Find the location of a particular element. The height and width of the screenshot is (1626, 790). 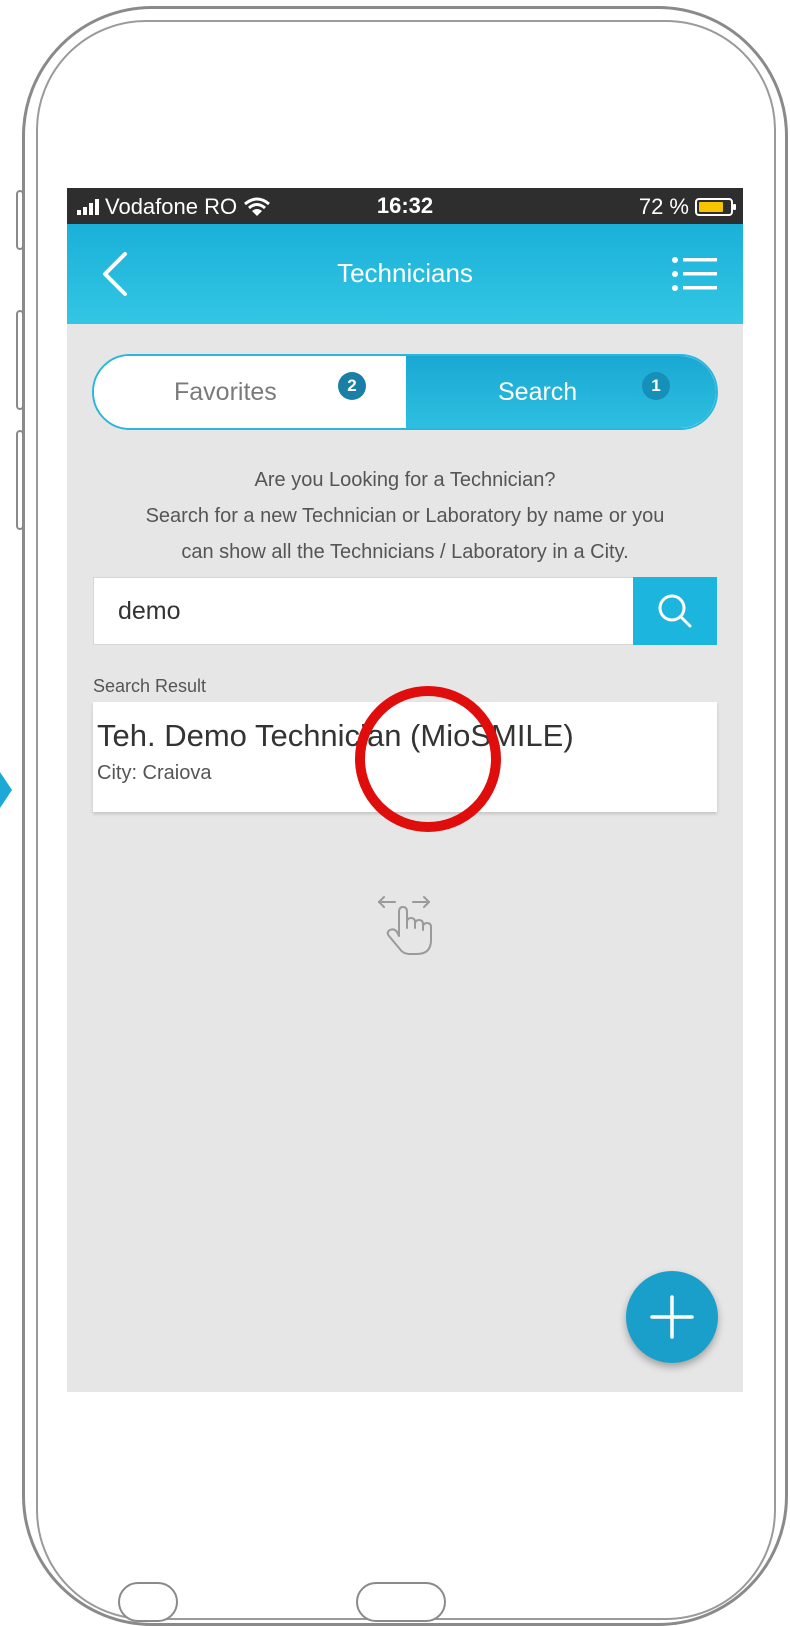

tab-search: Search 1 is located at coordinates (561, 392).